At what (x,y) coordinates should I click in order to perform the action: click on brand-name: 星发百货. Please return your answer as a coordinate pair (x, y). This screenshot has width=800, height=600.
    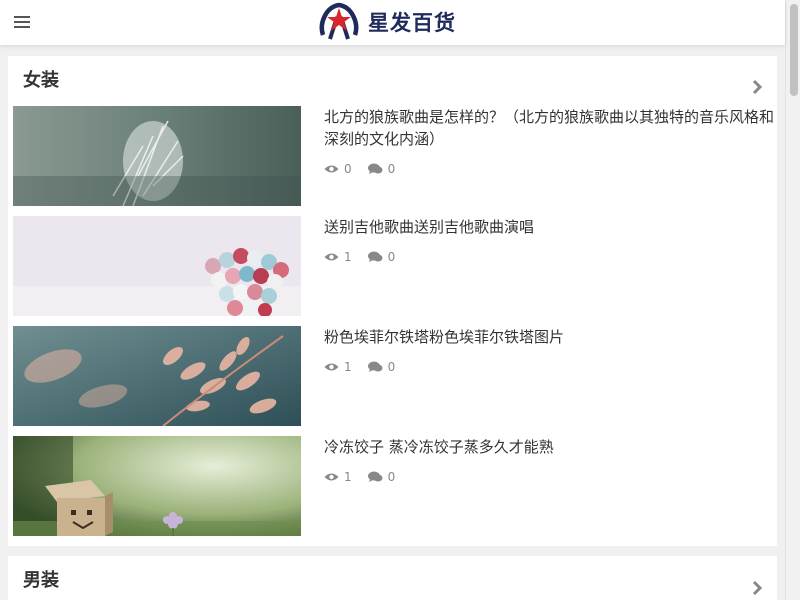
    Looking at the image, I should click on (412, 22).